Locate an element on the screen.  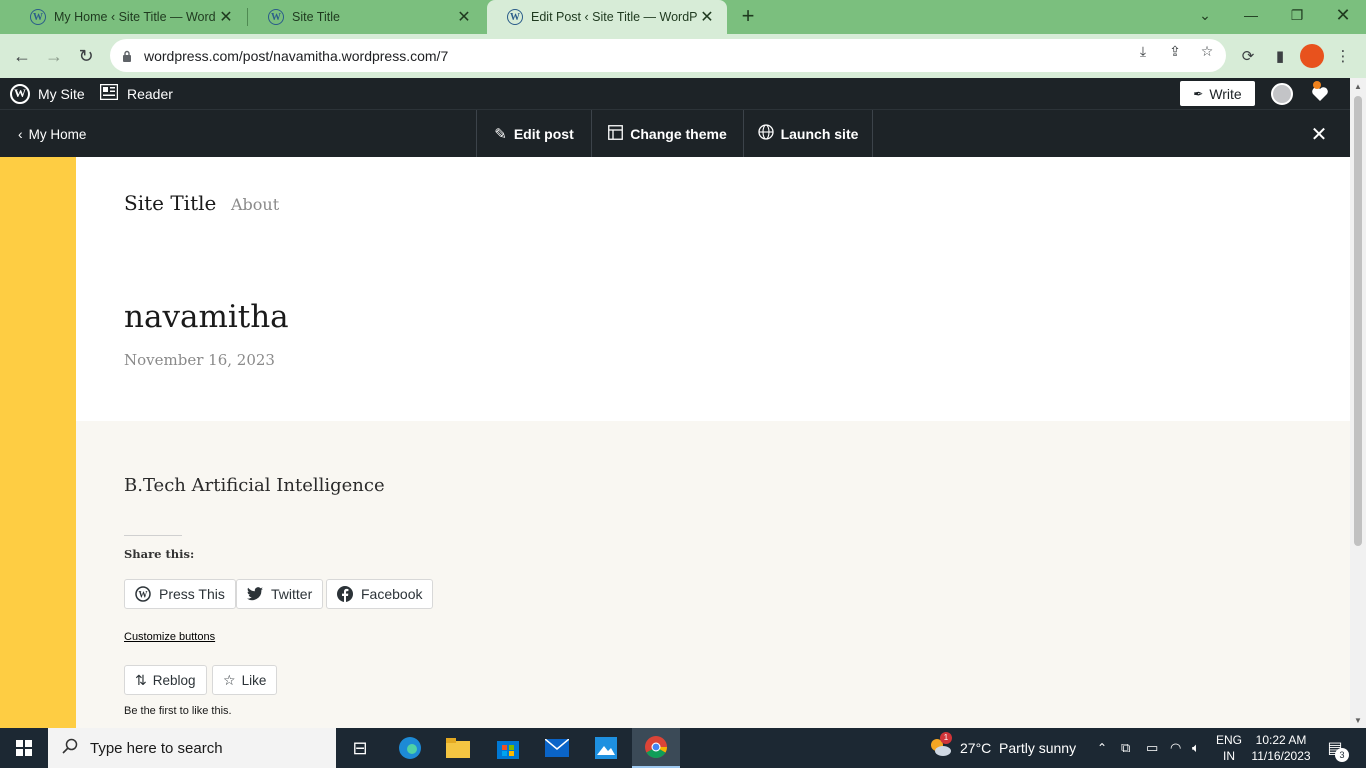
close-preview-icon: ✕ is located at coordinates (1319, 134).